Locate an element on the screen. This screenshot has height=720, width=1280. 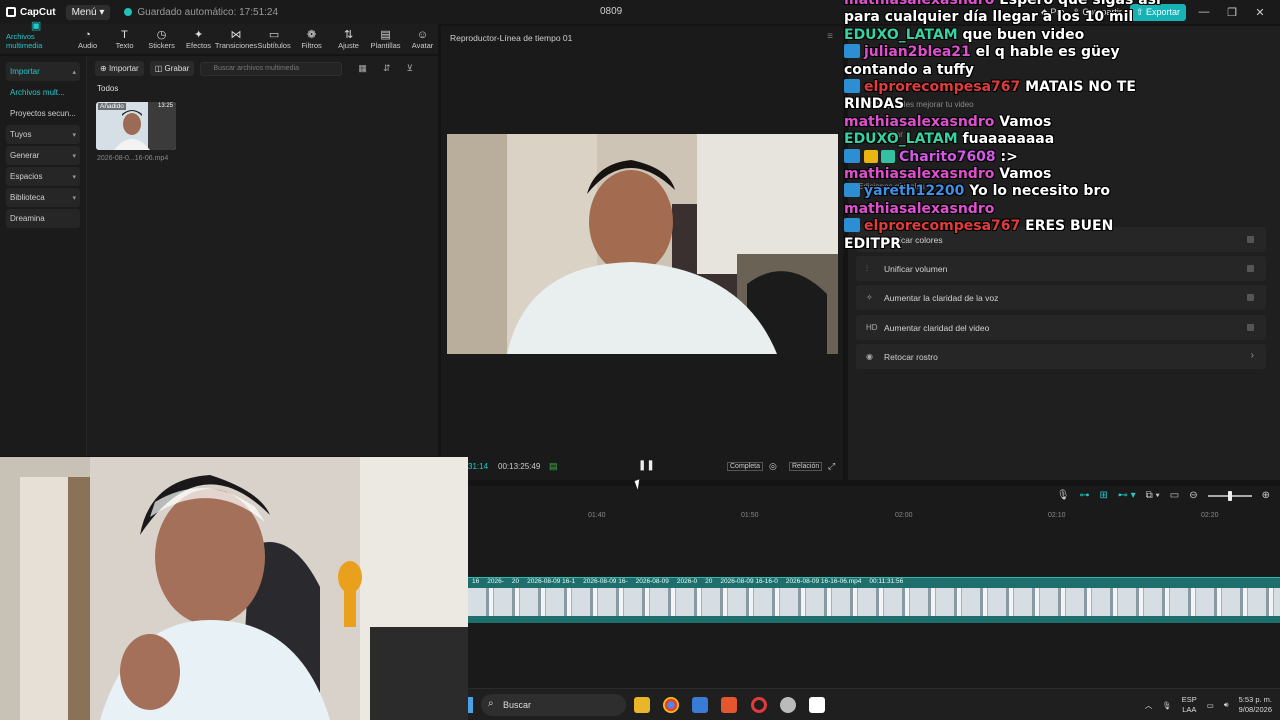
segment-label: 00:11:31:56 is located at coordinates (886, 581).